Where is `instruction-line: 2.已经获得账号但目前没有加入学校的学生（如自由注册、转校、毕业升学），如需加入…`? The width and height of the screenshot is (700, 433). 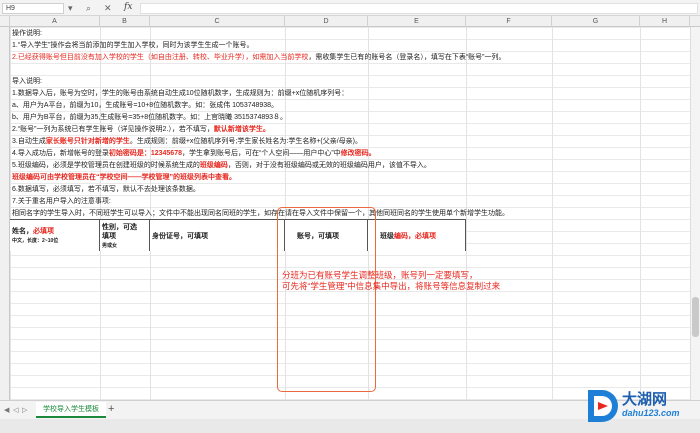 instruction-line: 2.已经获得账号但目前没有加入学校的学生（如自由注册、转校、毕业升学），如需加入… is located at coordinates (259, 57).